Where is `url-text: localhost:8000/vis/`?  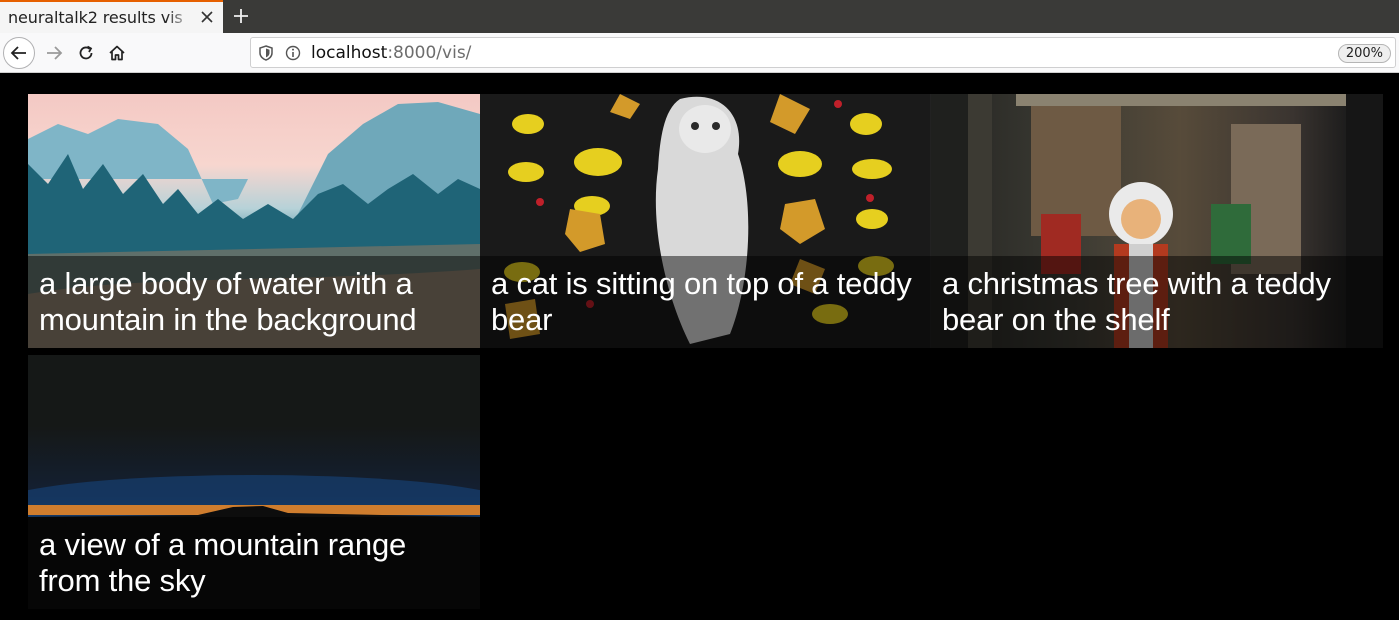
url-text: localhost:8000/vis/ is located at coordinates (391, 53).